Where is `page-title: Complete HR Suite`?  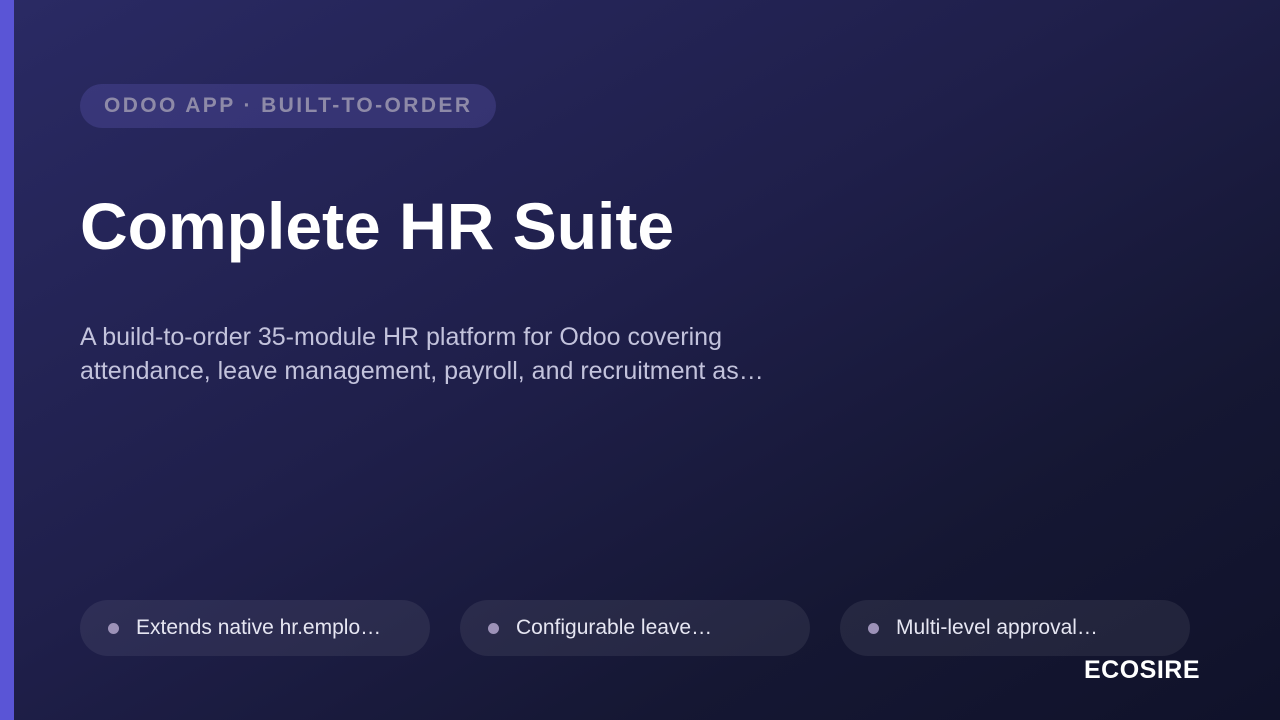
page-title: Complete HR Suite is located at coordinates (377, 226).